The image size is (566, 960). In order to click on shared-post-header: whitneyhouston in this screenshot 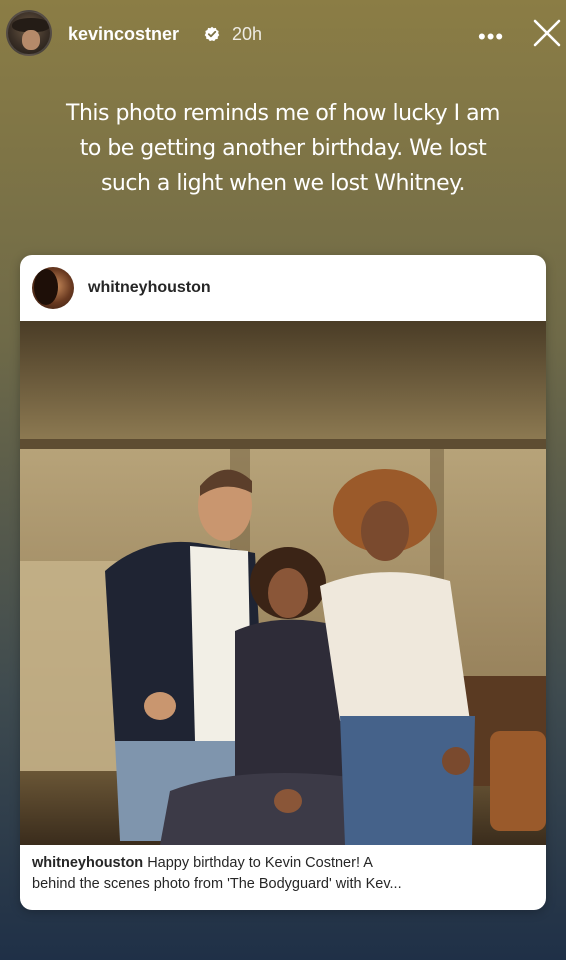, I will do `click(283, 288)`.